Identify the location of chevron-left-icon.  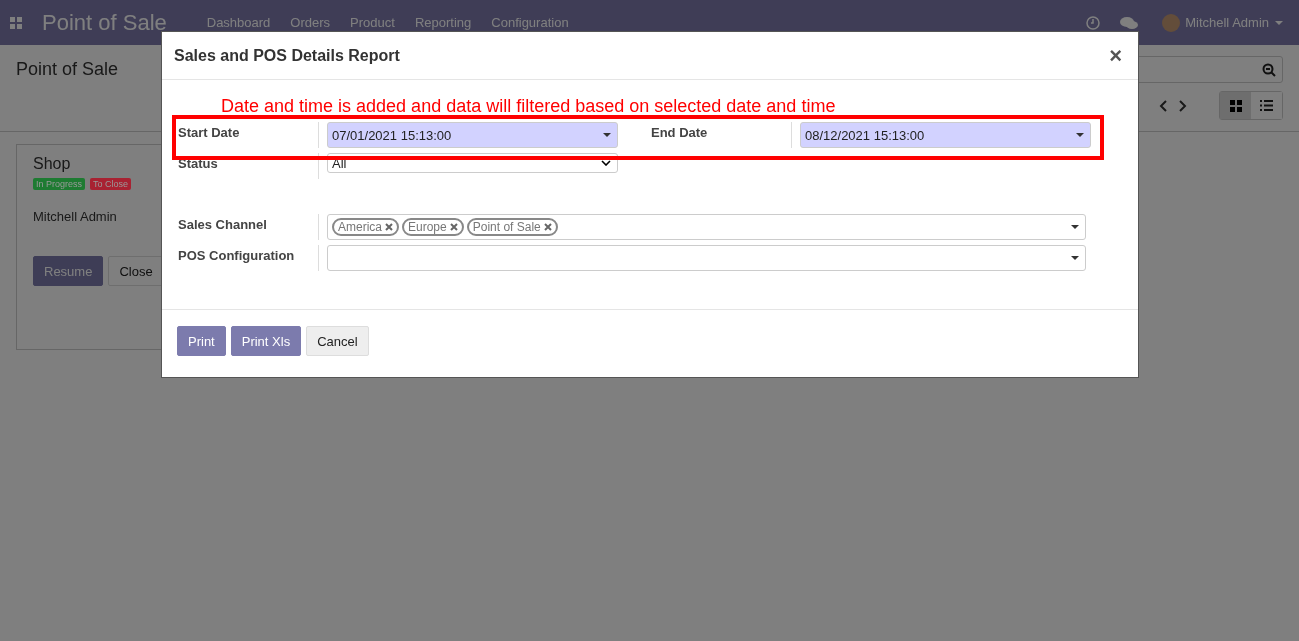
(1163, 105).